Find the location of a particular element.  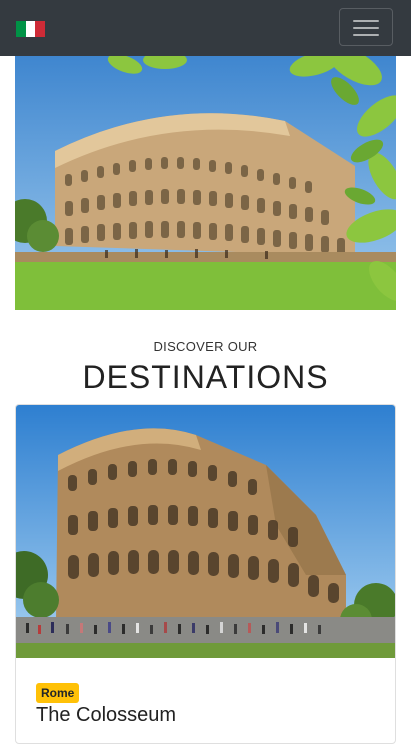

navbar-toggle-button is located at coordinates (366, 27).